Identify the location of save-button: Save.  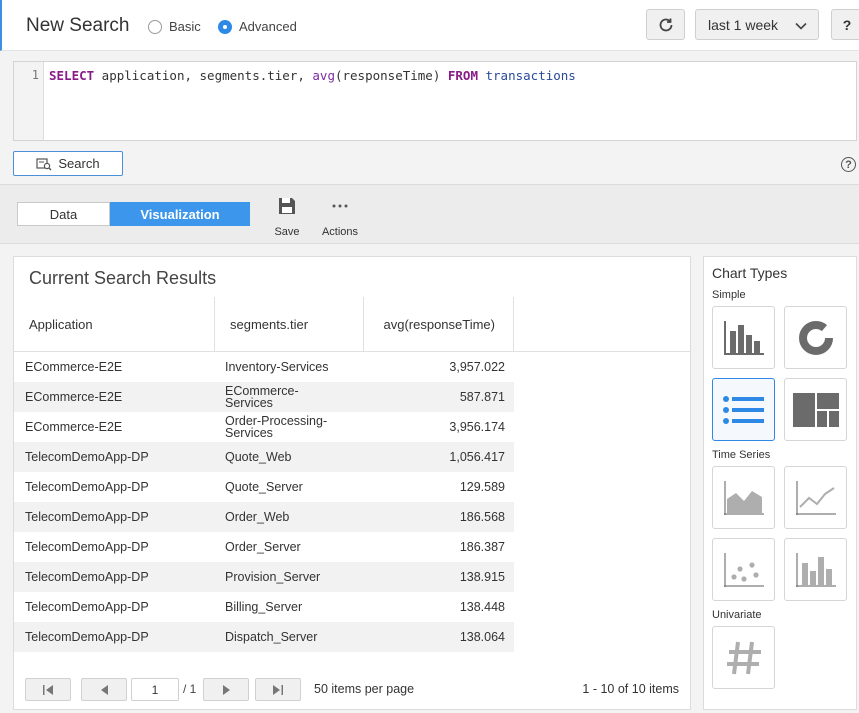
(287, 217).